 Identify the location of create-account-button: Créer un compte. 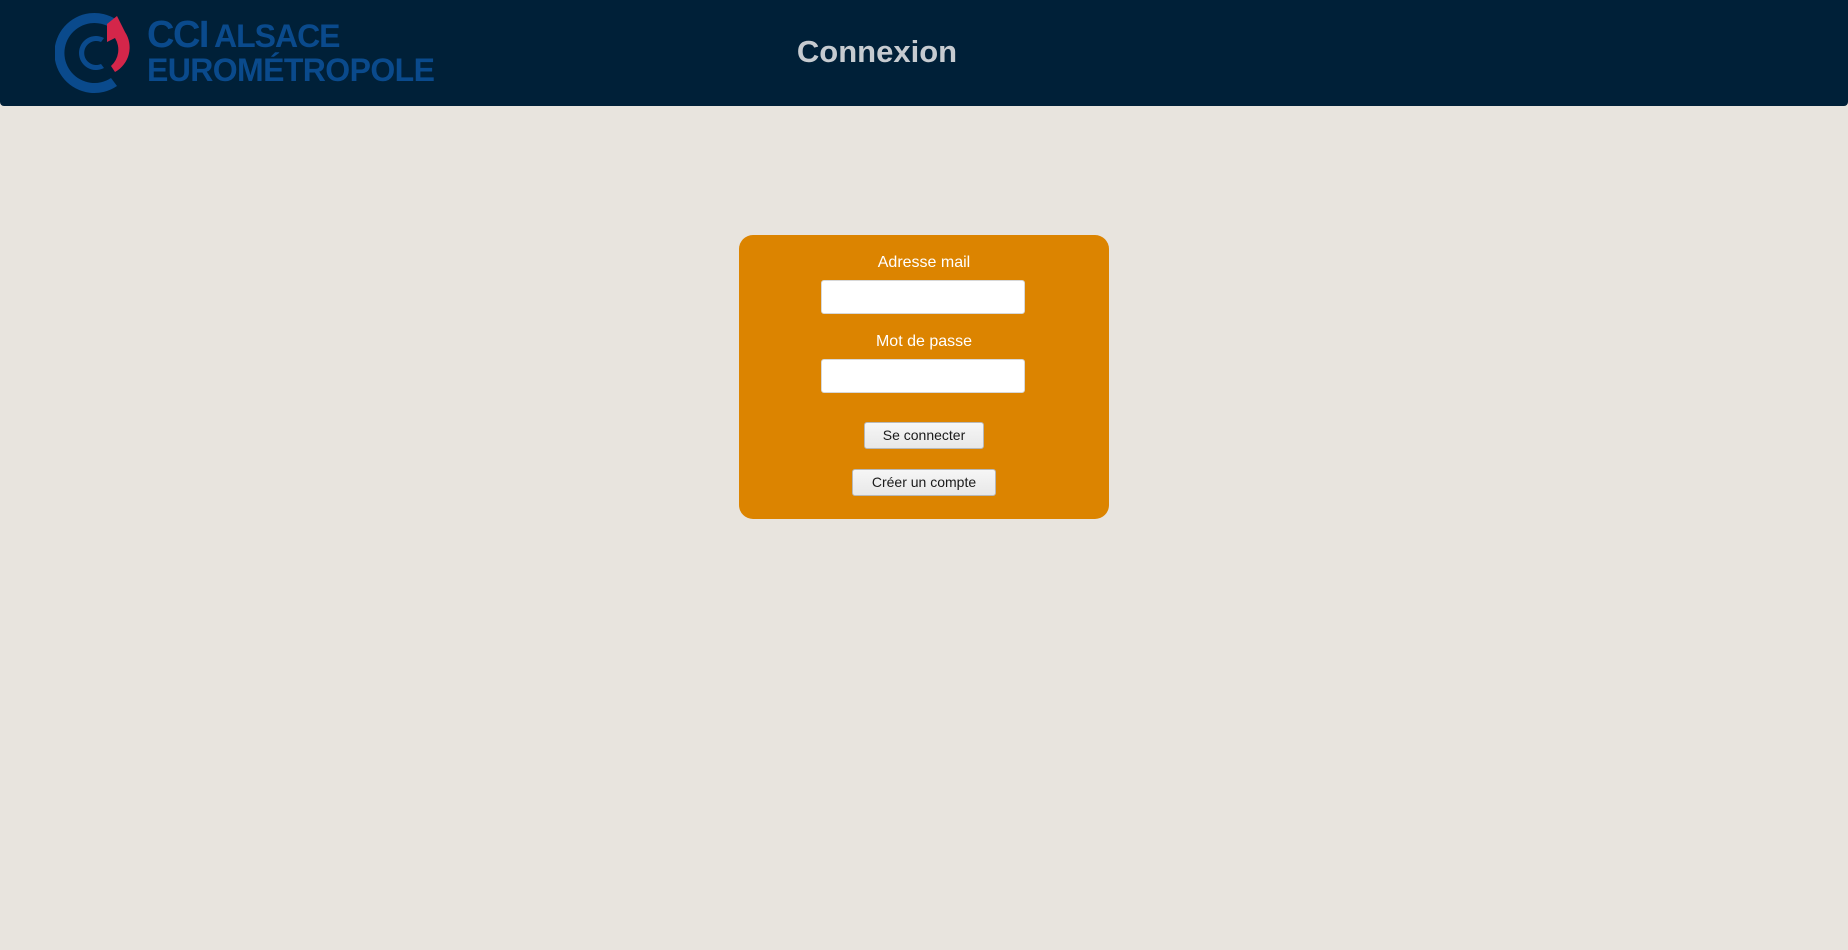
(924, 482).